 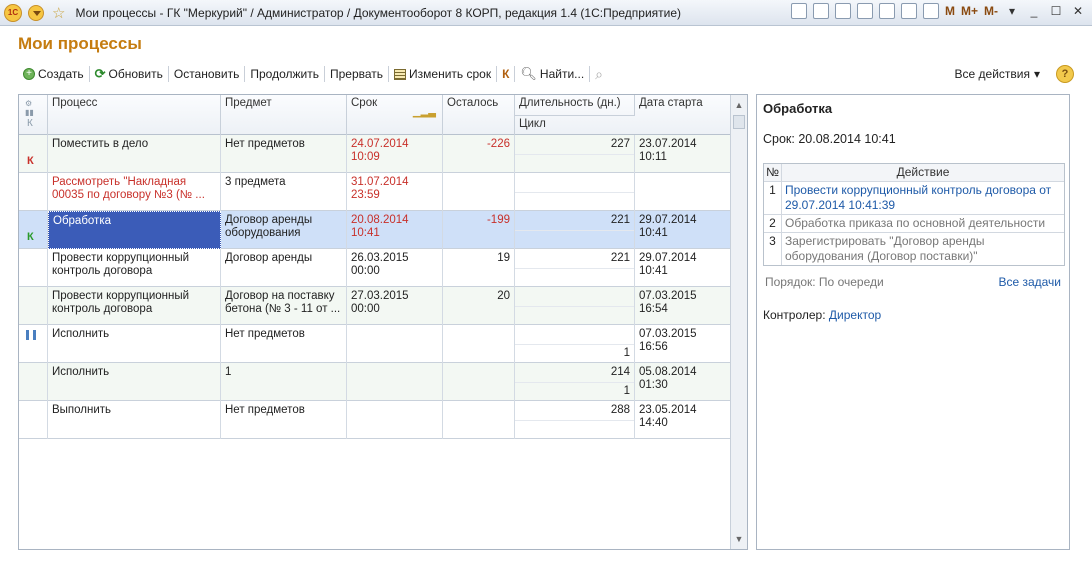 I want to click on left-cell: -226, so click(x=479, y=154).